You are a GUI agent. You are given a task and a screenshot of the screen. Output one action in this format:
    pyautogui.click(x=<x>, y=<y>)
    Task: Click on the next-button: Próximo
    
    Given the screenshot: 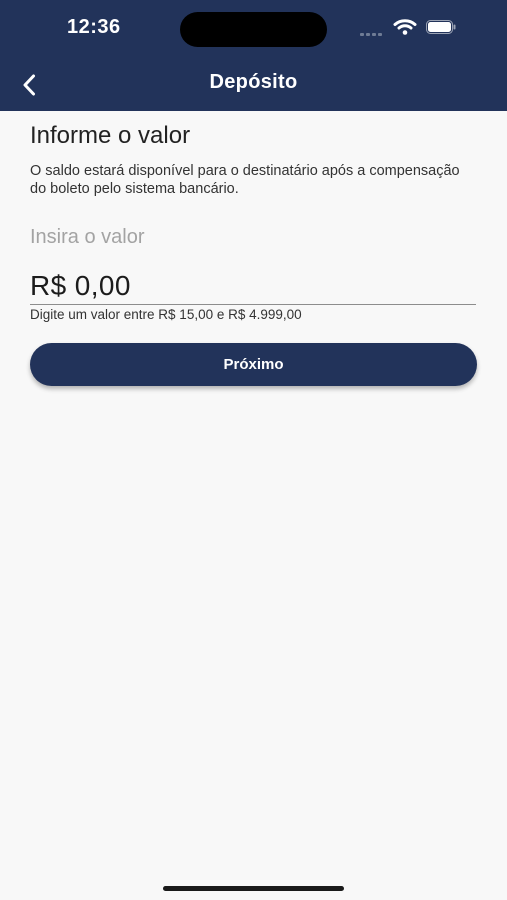 What is the action you would take?
    pyautogui.click(x=253, y=364)
    